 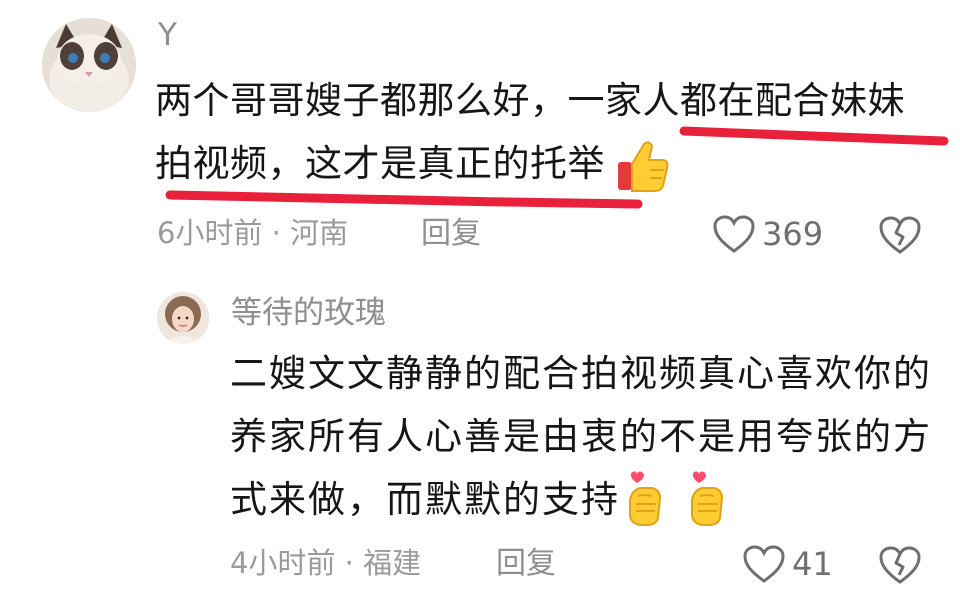 I want to click on reply-text-line: 式来做，而默默的支持, so click(x=425, y=499).